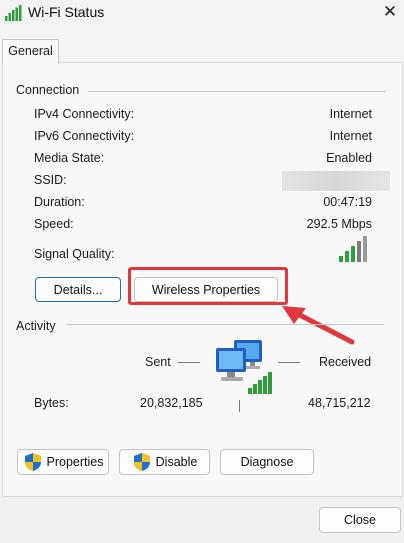 The width and height of the screenshot is (404, 543). I want to click on window-title: Wi-Fi Status, so click(66, 12).